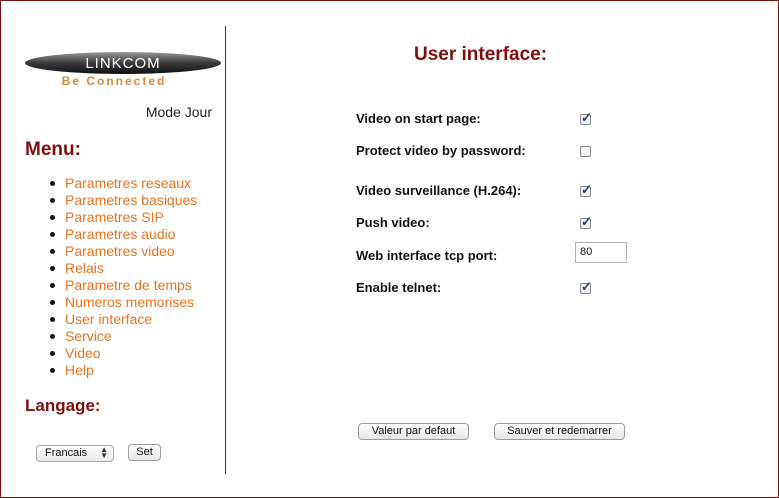 The height and width of the screenshot is (498, 779). I want to click on menu-item: Parametre de temps, so click(122, 285).